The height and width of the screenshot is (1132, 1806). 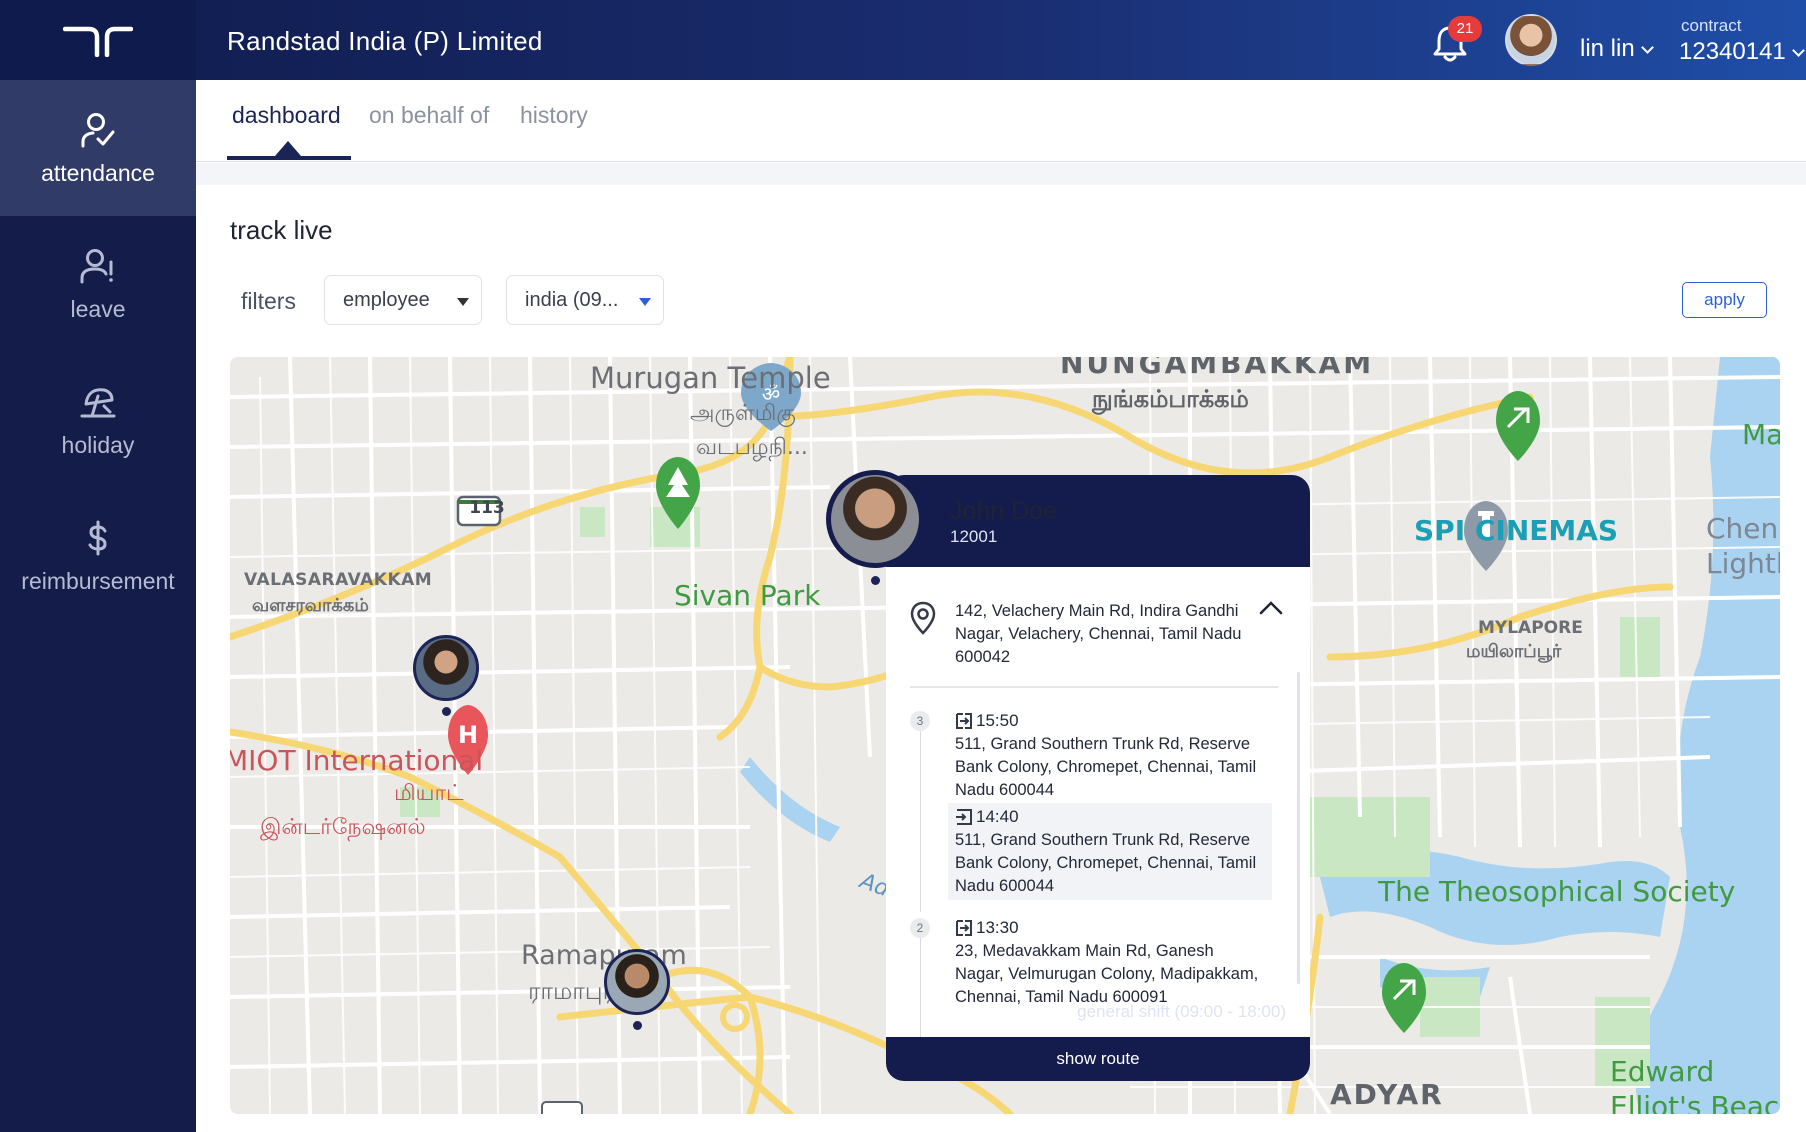 What do you see at coordinates (310, 605) in the screenshot?
I see `map-label: வளசரவாக்கம்` at bounding box center [310, 605].